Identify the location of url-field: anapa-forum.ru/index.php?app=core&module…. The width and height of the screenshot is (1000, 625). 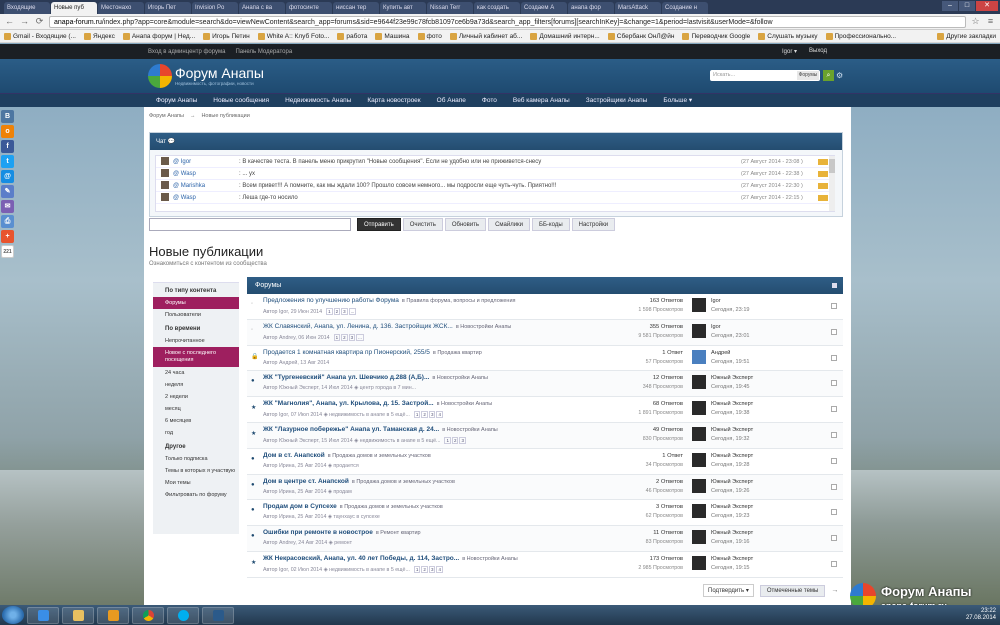
(507, 21).